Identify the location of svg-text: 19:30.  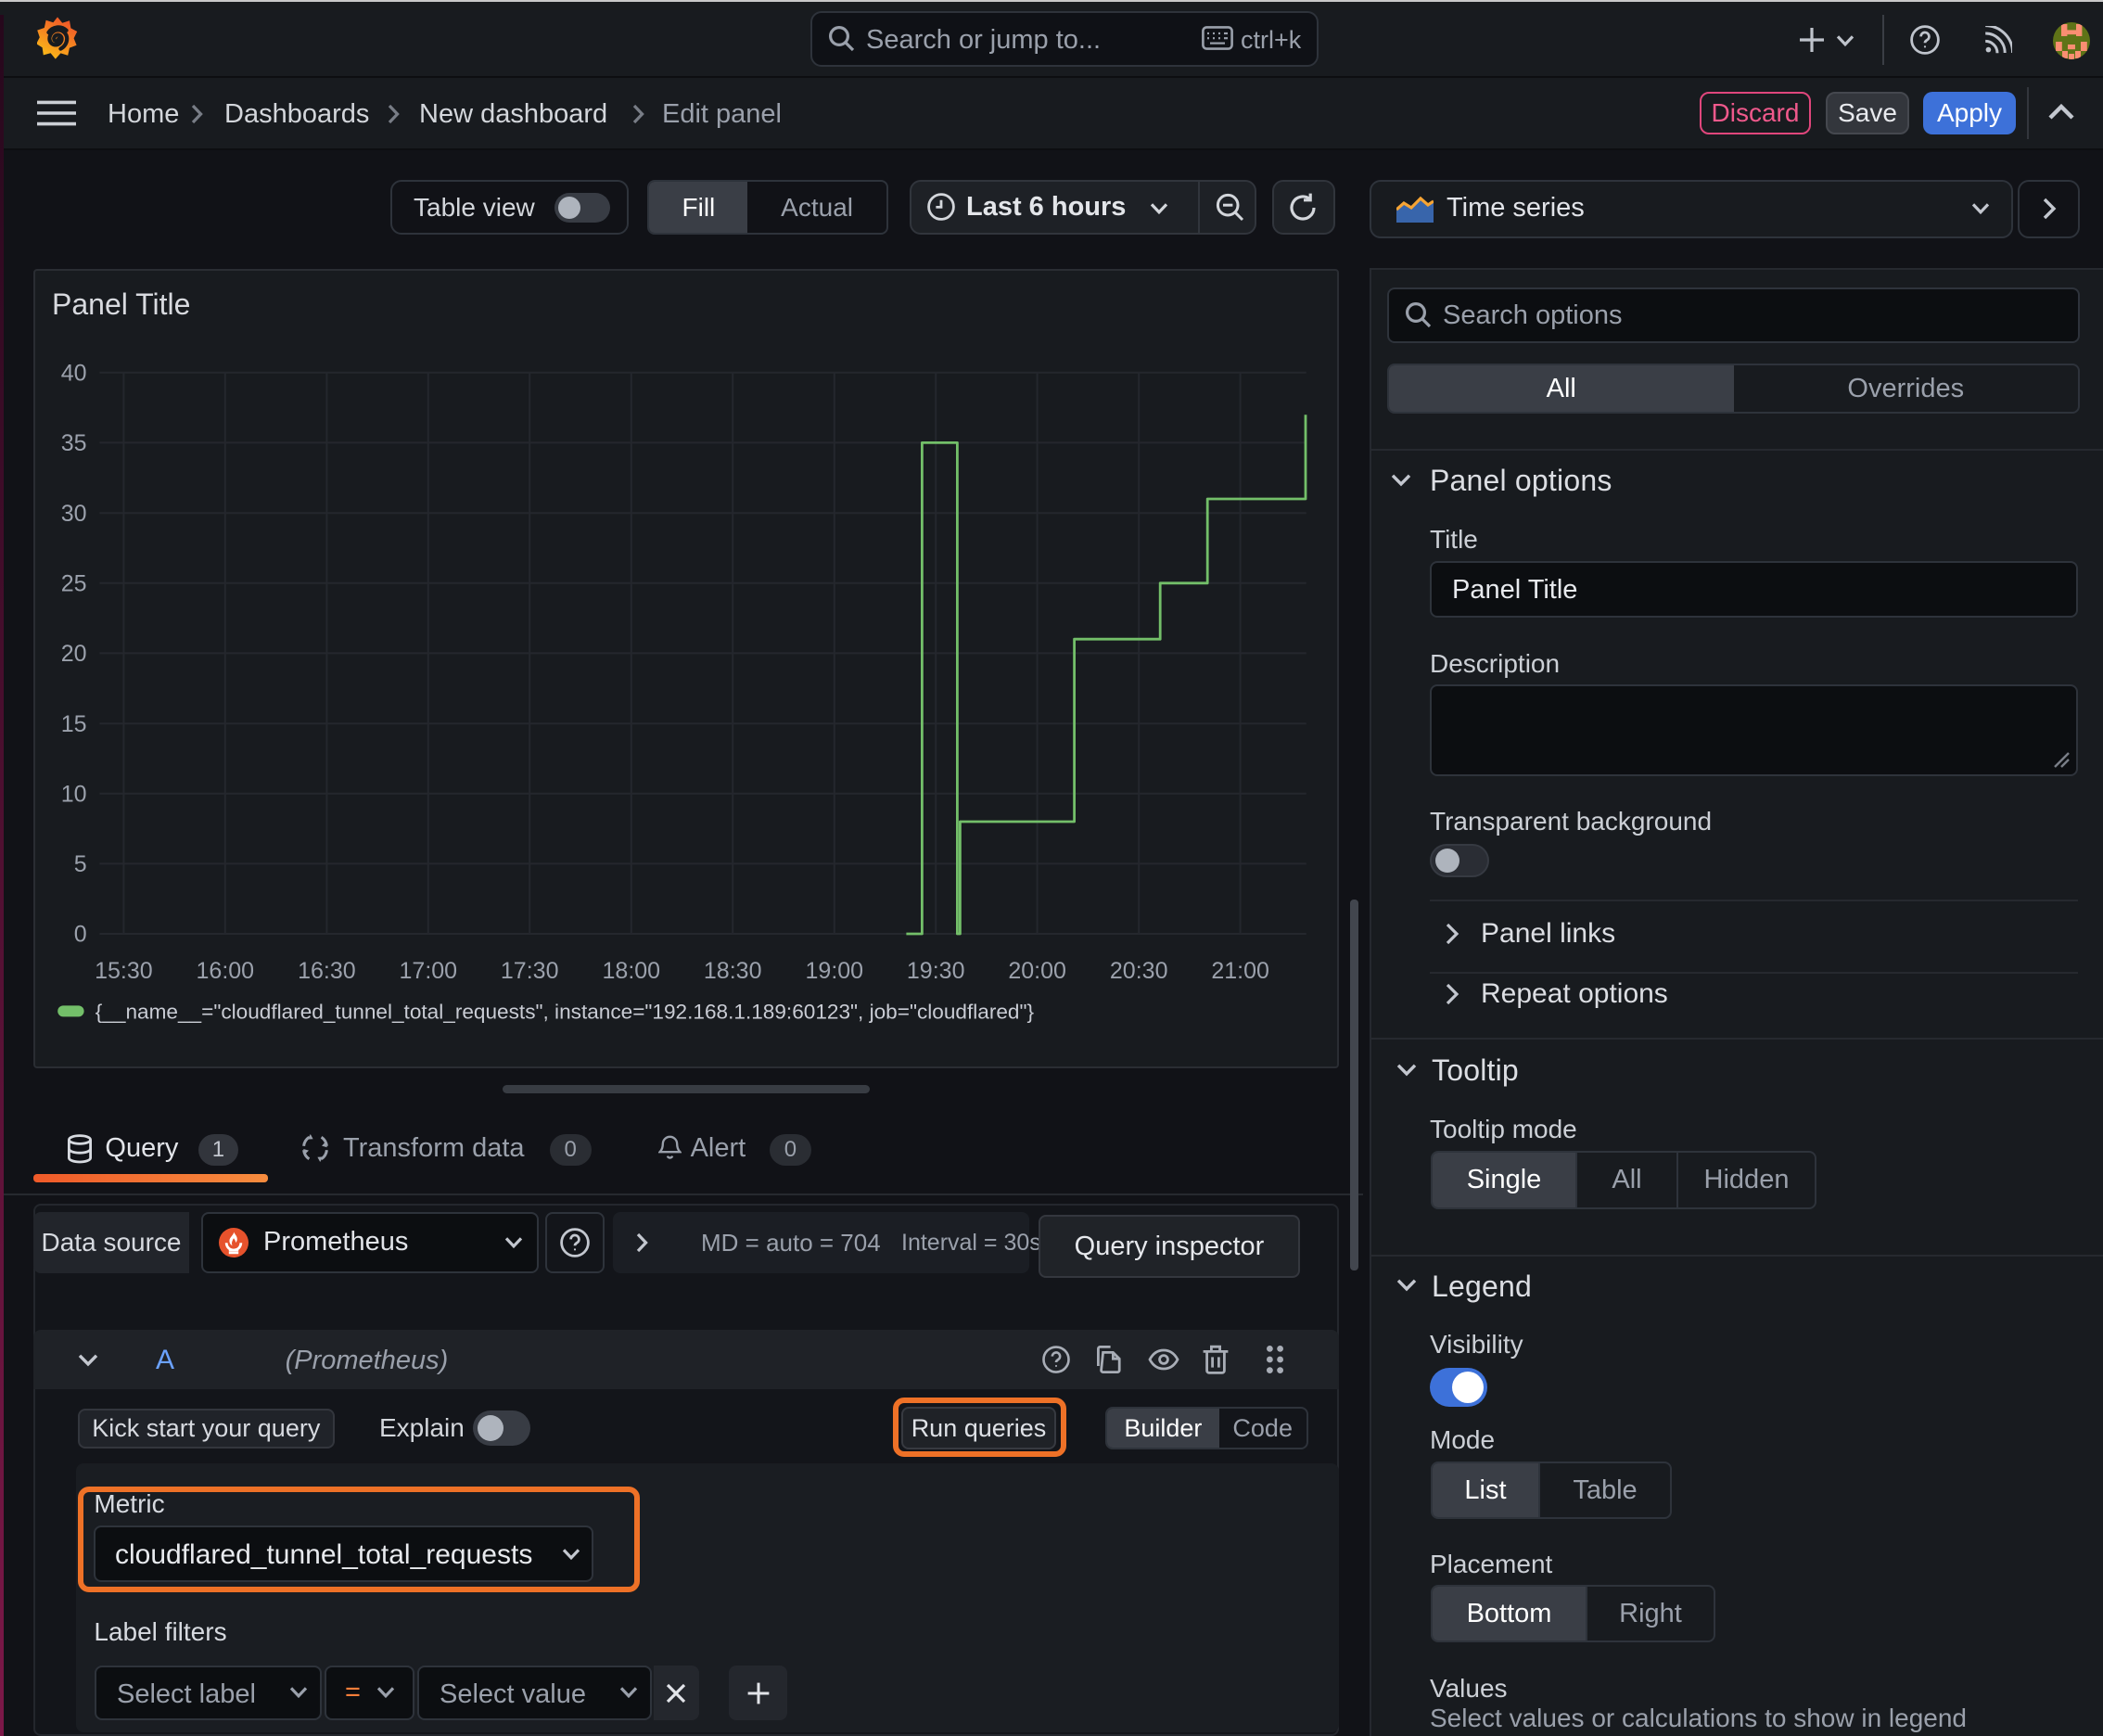
(936, 971).